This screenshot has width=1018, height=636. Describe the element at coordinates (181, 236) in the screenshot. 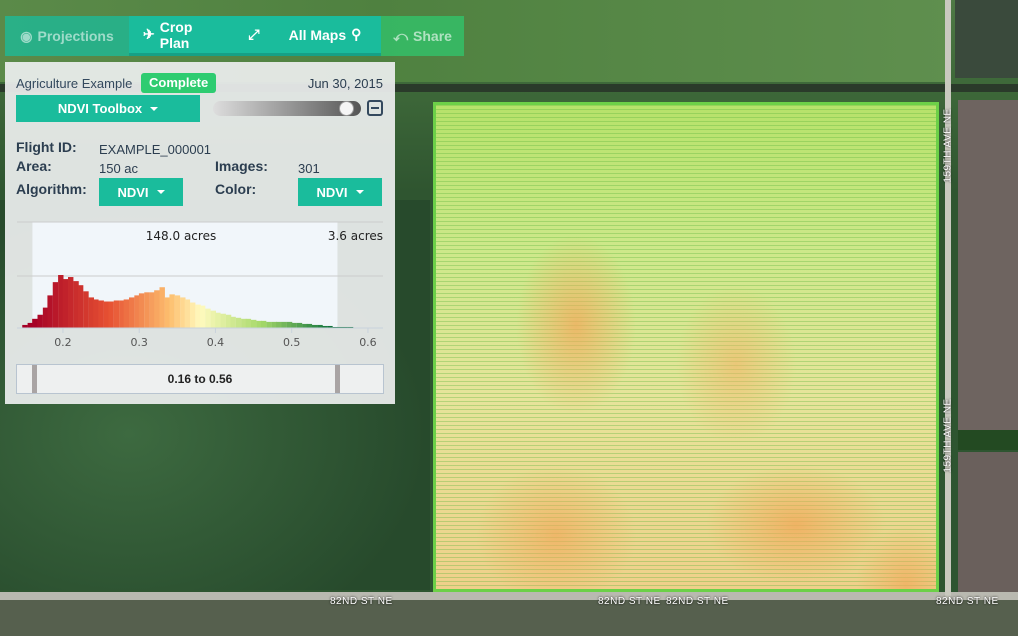

I see `selected-acres-label: 148.0 acres` at that location.